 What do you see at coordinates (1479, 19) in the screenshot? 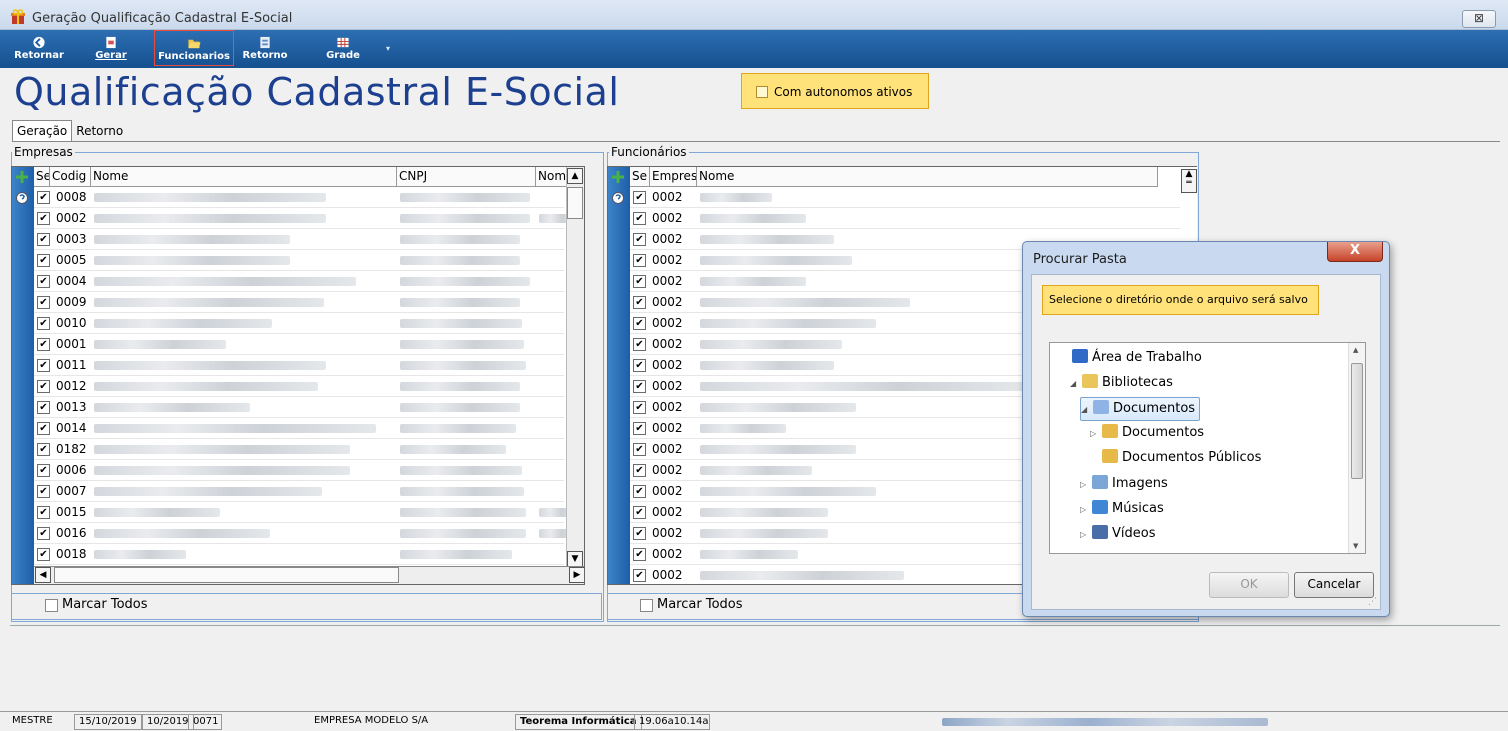
I see `window-close-button: ⊠` at bounding box center [1479, 19].